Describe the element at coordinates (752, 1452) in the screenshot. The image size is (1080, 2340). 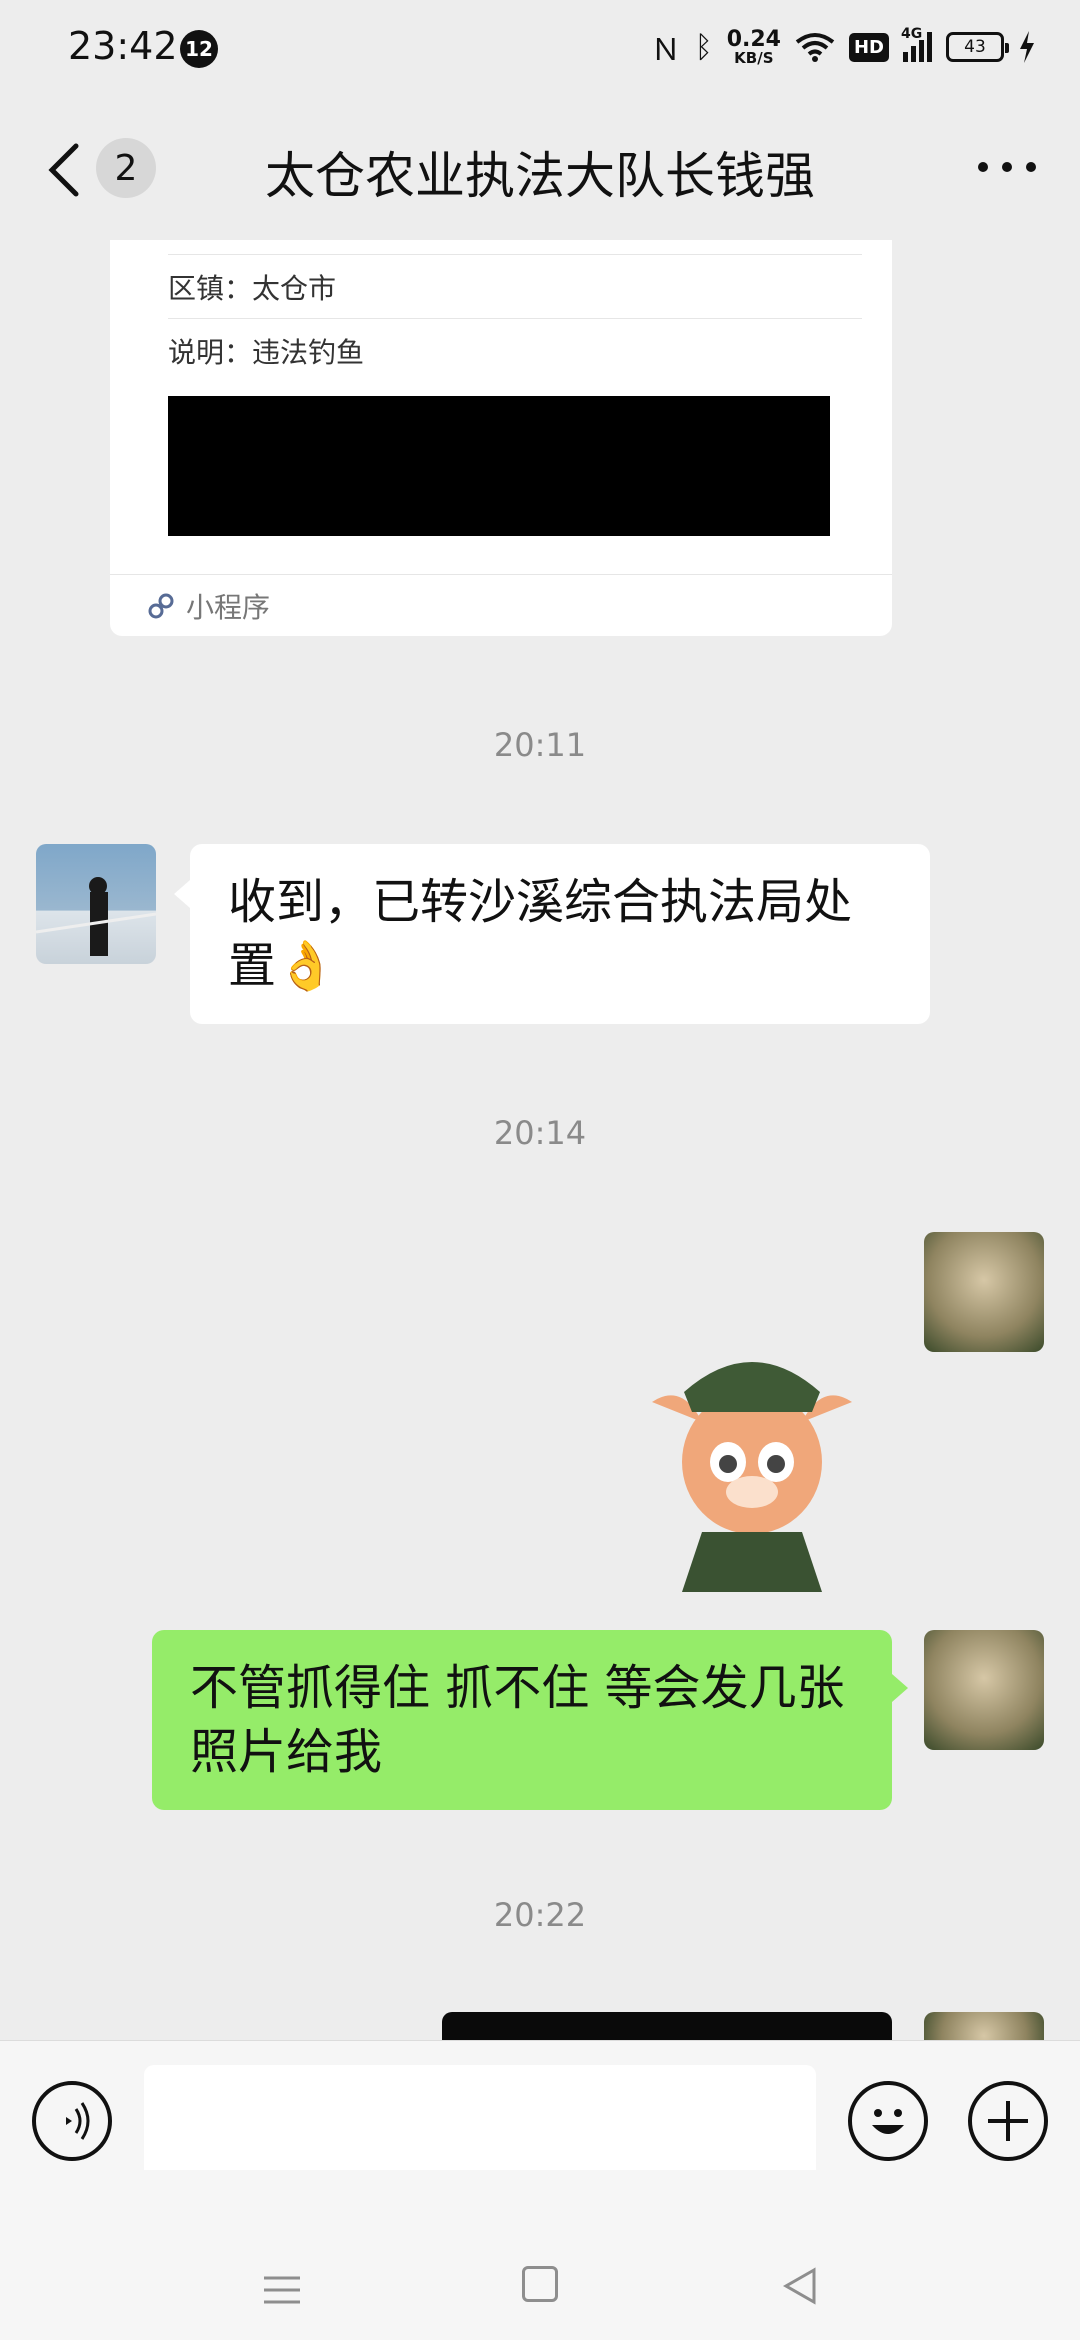
I see `deer-sticker` at that location.